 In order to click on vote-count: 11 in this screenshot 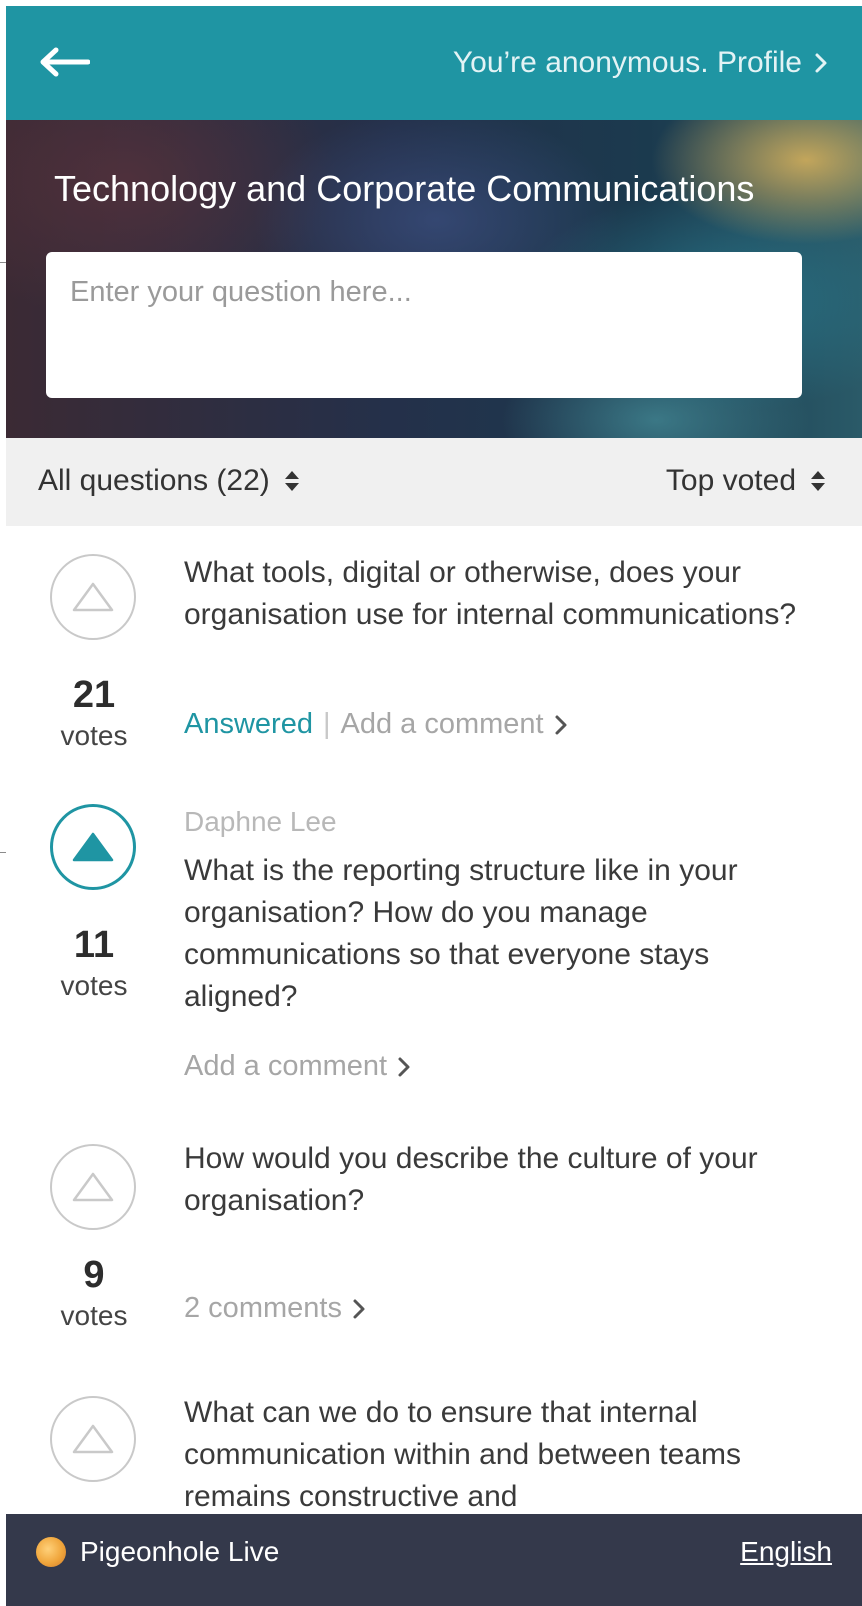, I will do `click(94, 945)`.